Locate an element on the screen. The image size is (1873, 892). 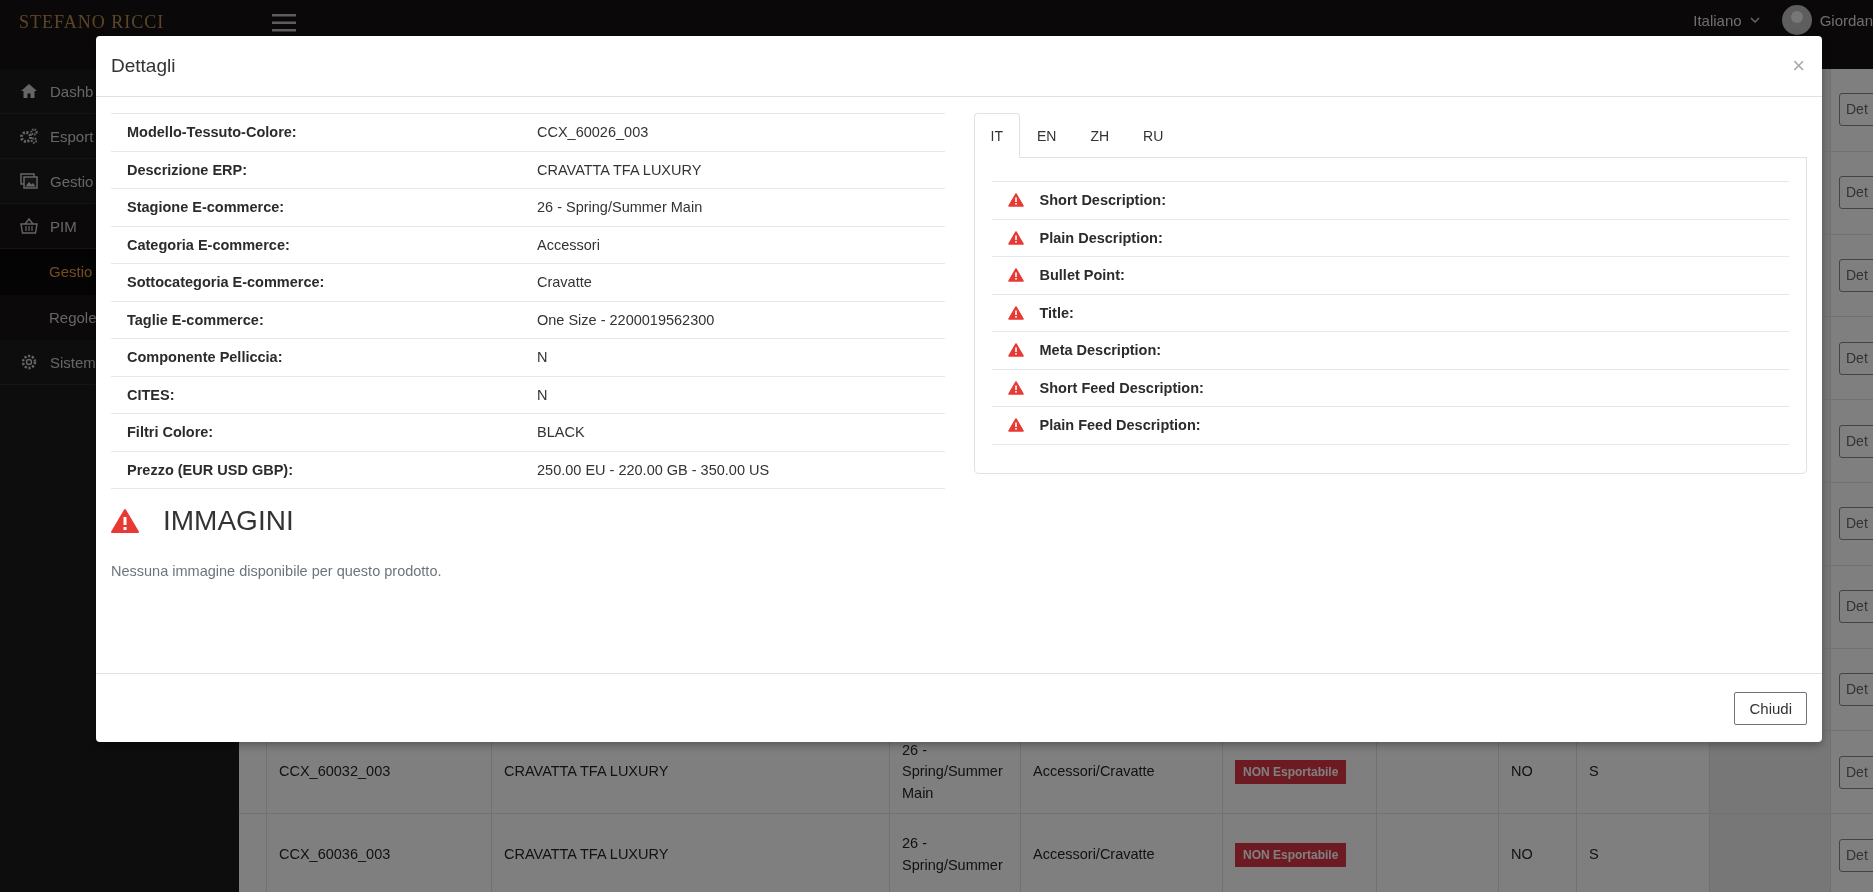
field-value: One Size - 2200019562300 is located at coordinates (626, 319).